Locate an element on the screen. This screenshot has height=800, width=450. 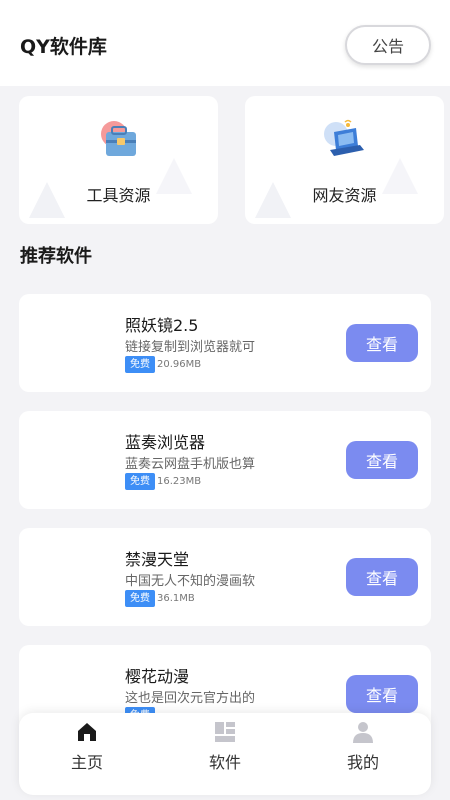
app-size: 36.1MB is located at coordinates (176, 598).